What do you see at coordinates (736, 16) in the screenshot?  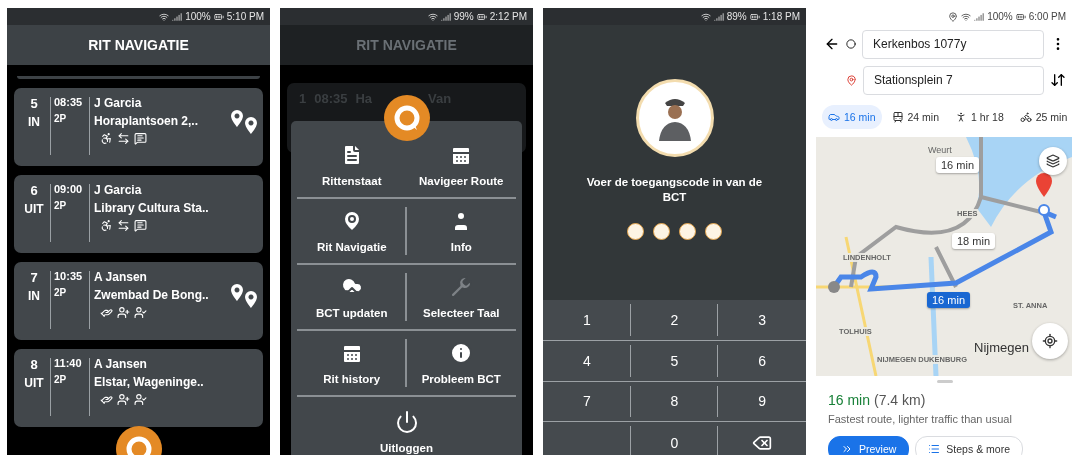 I see `battery-level: 89%` at bounding box center [736, 16].